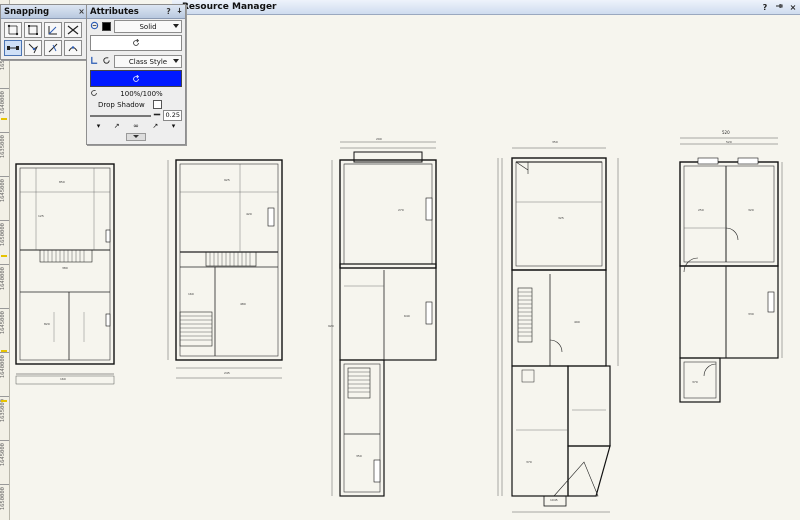  What do you see at coordinates (63, 379) in the screenshot?
I see `plan-1-label: 160` at bounding box center [63, 379].